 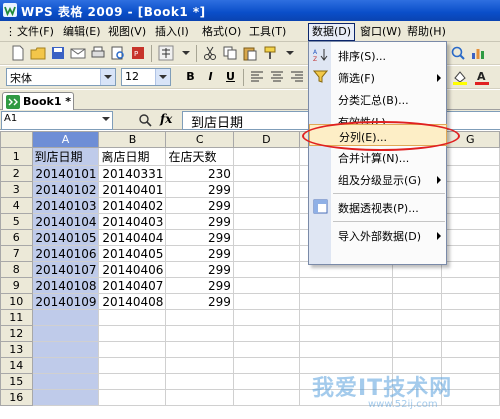 I want to click on cell: 20140331, so click(x=132, y=173).